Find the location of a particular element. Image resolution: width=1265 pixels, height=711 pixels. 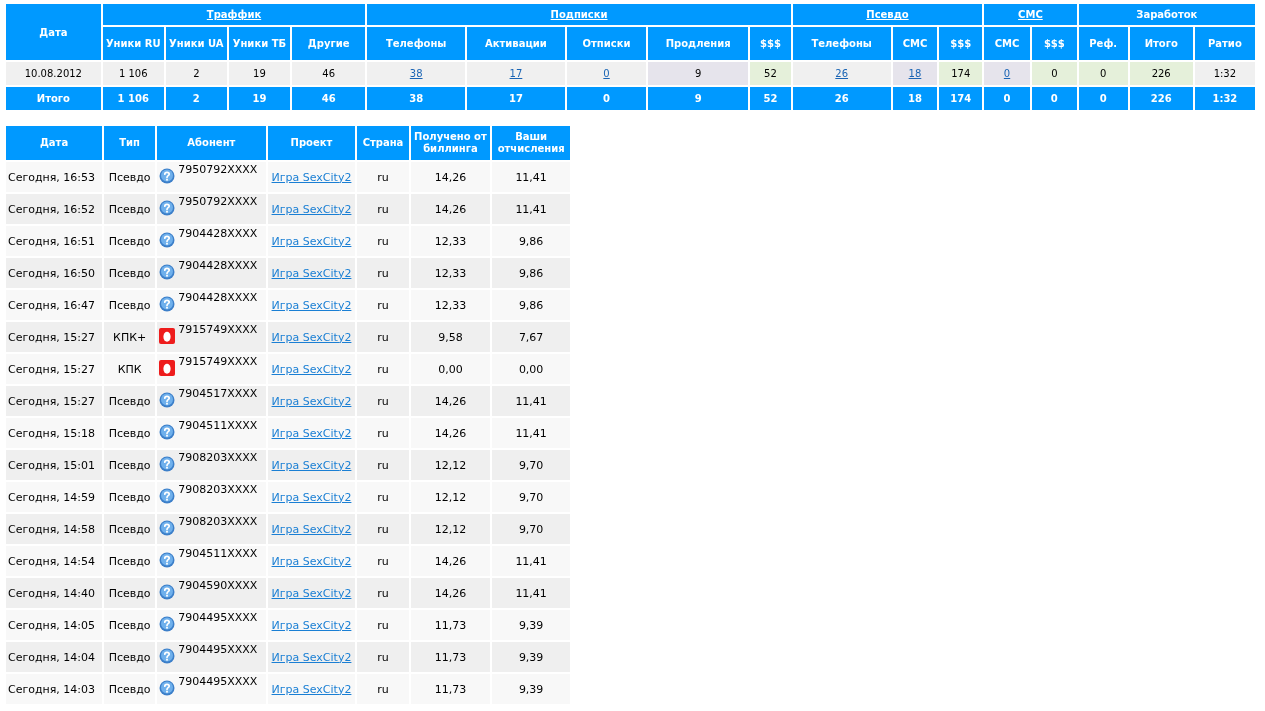

count-link: 26 is located at coordinates (842, 73).